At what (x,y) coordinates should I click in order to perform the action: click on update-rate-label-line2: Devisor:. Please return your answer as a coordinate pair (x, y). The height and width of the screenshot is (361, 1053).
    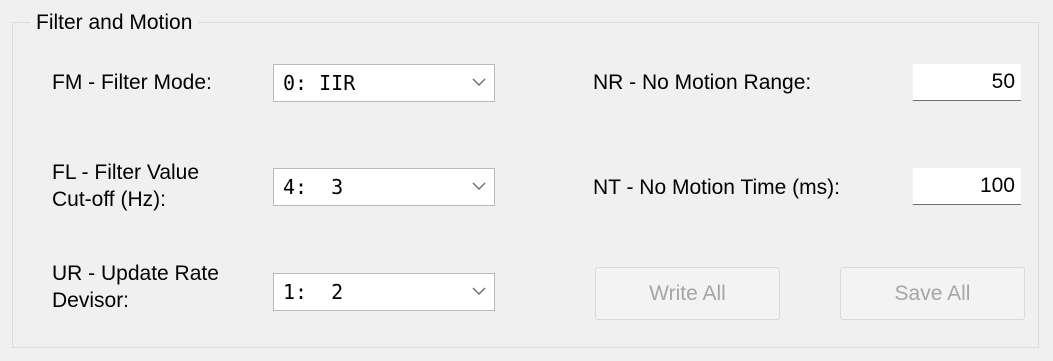
    Looking at the image, I should click on (91, 300).